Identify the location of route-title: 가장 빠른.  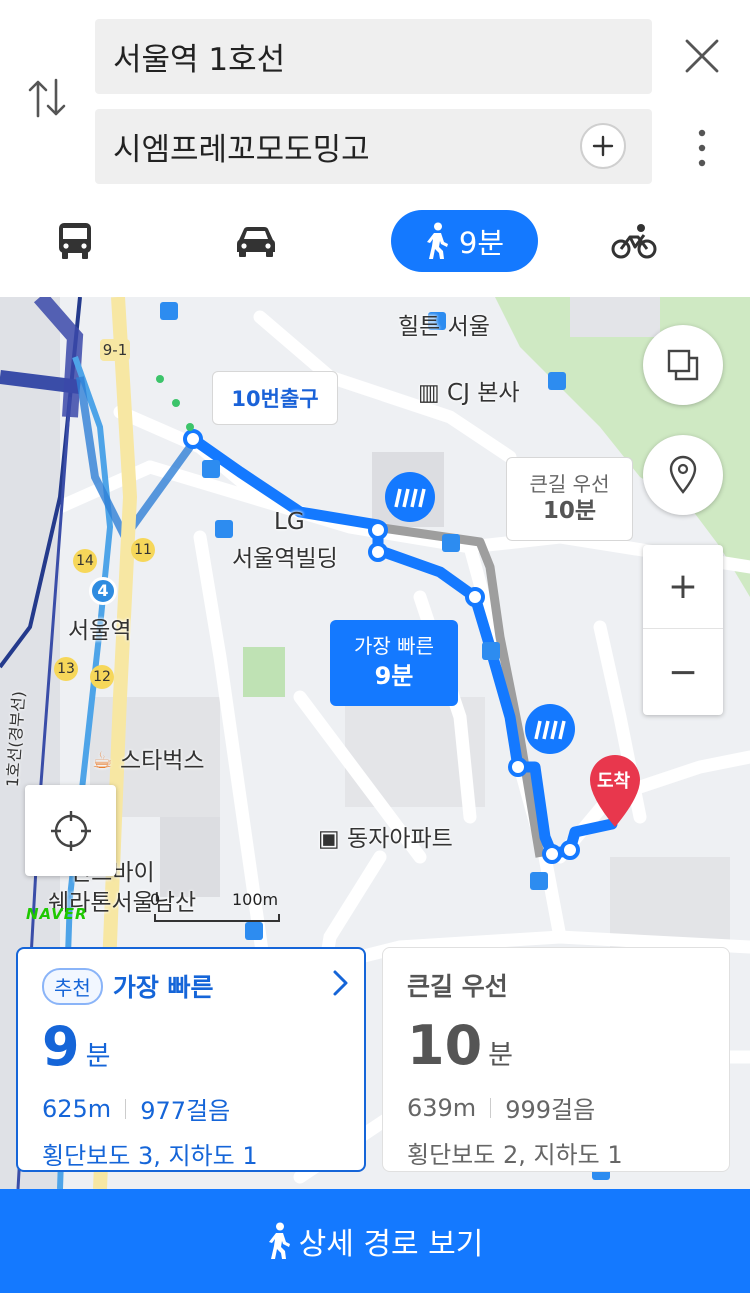
(163, 987).